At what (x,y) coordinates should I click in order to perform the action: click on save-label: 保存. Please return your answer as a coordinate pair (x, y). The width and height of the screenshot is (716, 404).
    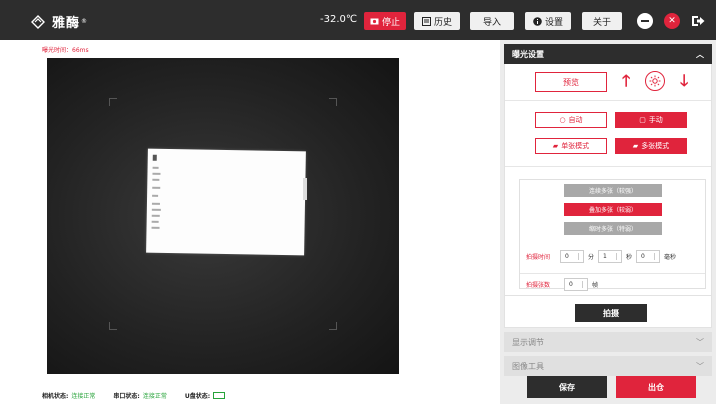
    Looking at the image, I should click on (567, 387).